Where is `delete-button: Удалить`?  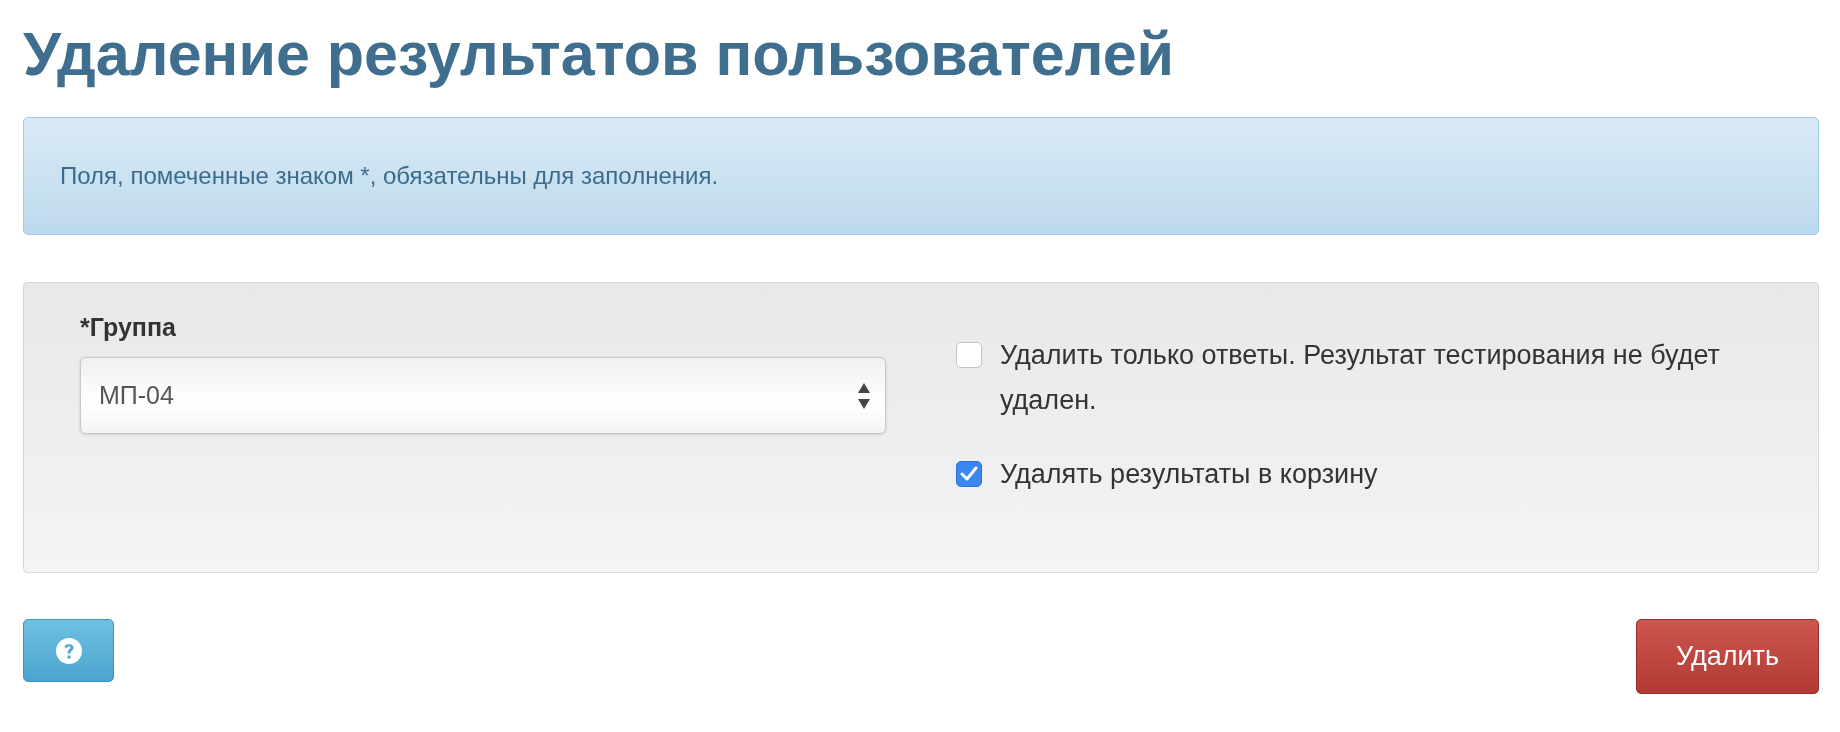
delete-button: Удалить is located at coordinates (1727, 656).